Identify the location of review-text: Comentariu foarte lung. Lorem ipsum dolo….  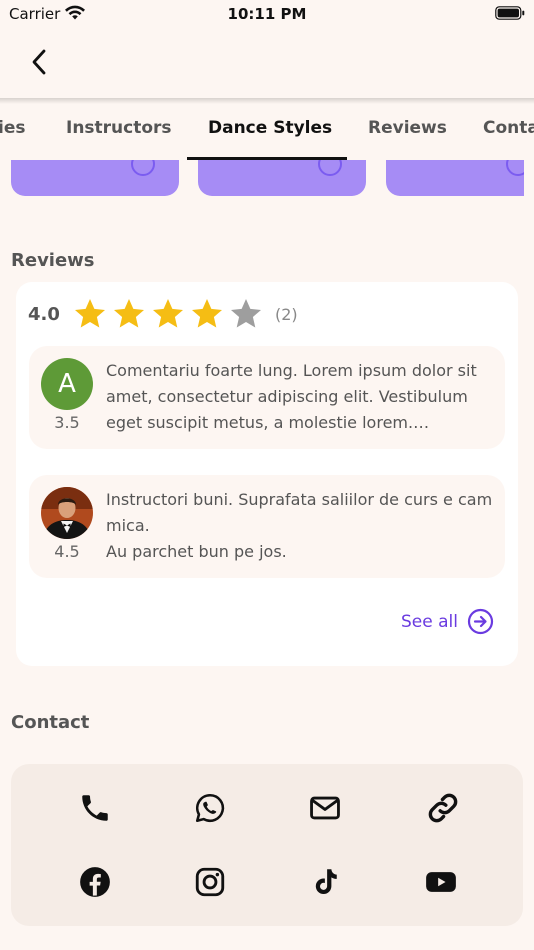
(291, 396).